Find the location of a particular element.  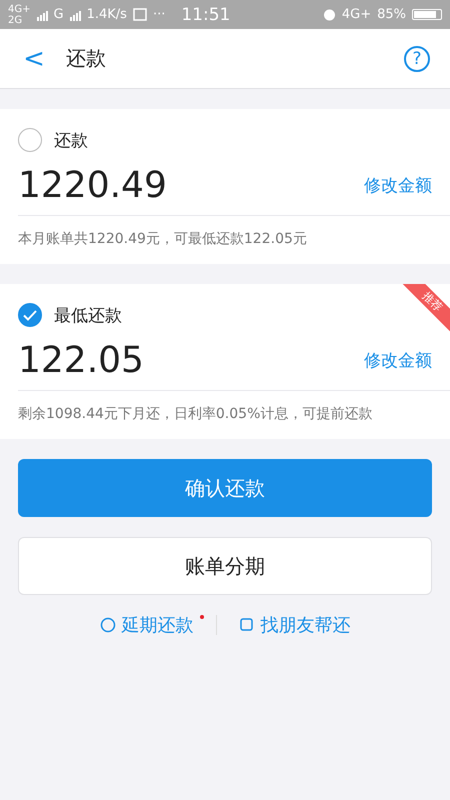

action-link: 找朋友帮还 is located at coordinates (294, 625).